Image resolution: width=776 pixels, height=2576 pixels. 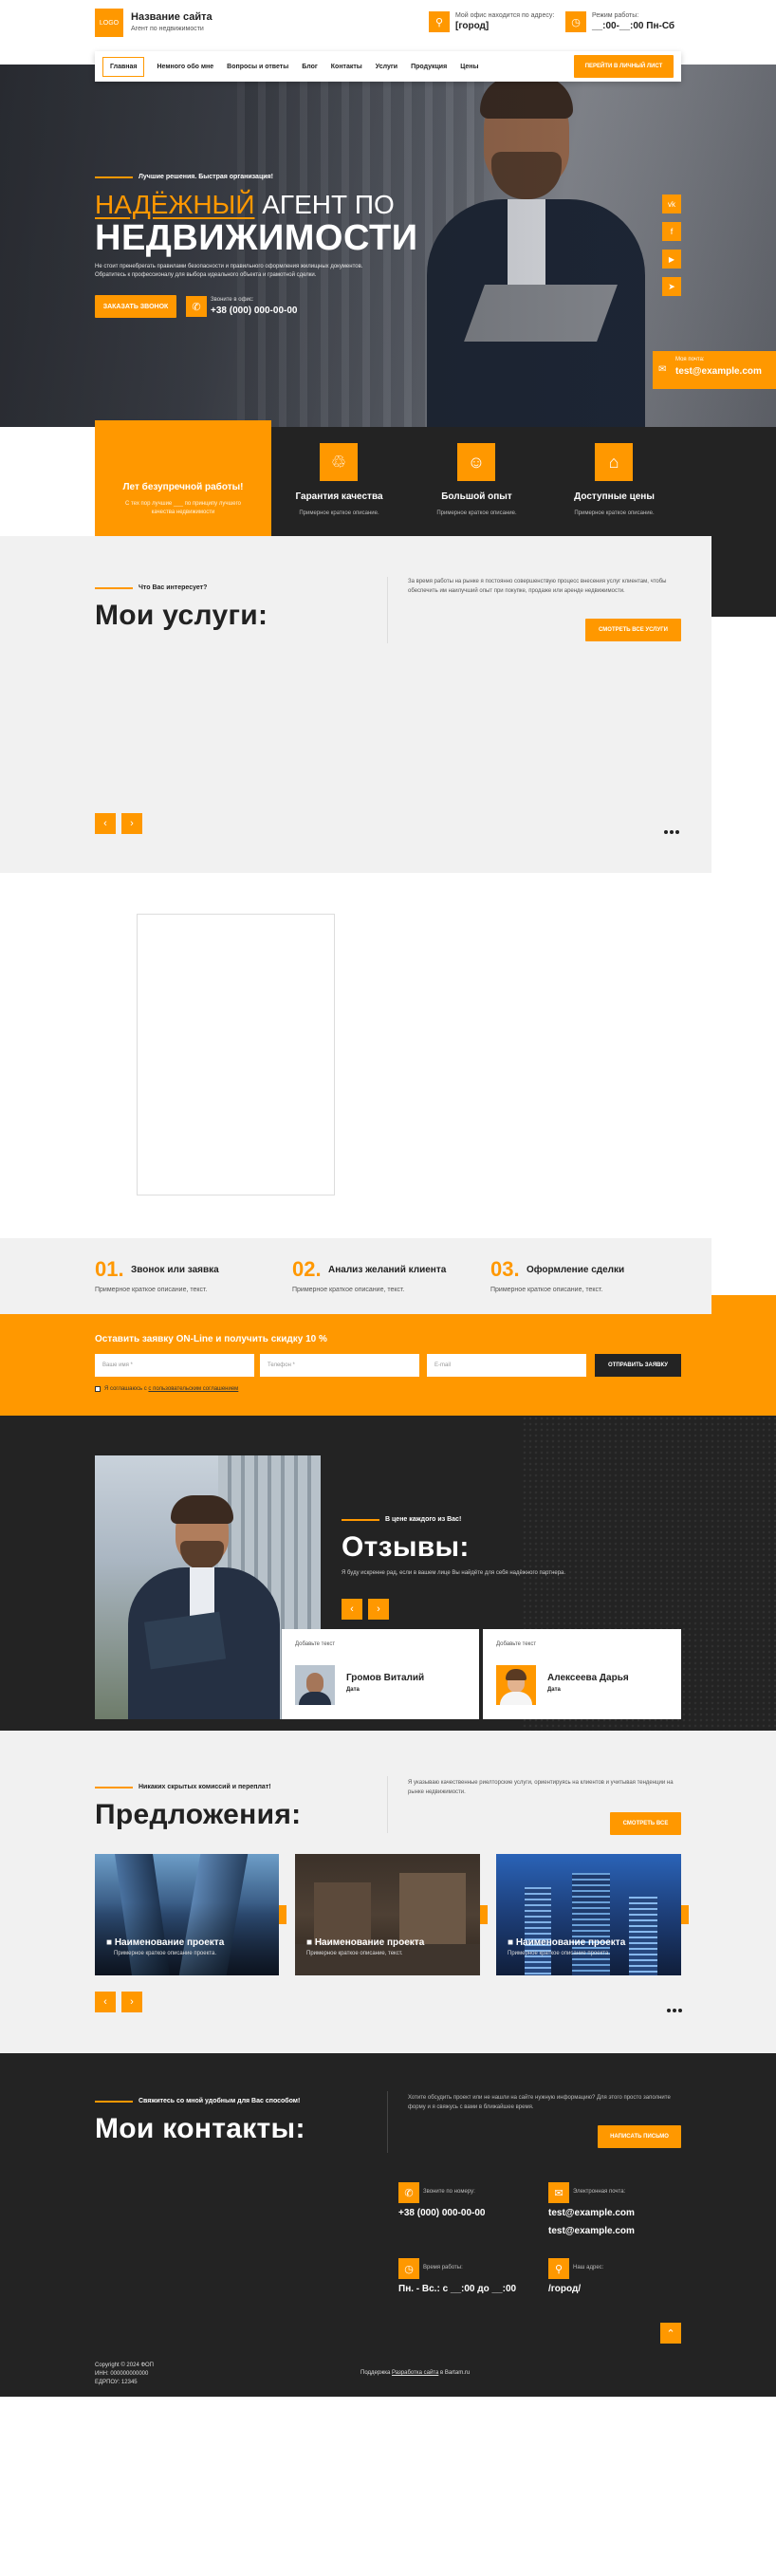 I want to click on nav-item-prices: Цены, so click(x=469, y=67).